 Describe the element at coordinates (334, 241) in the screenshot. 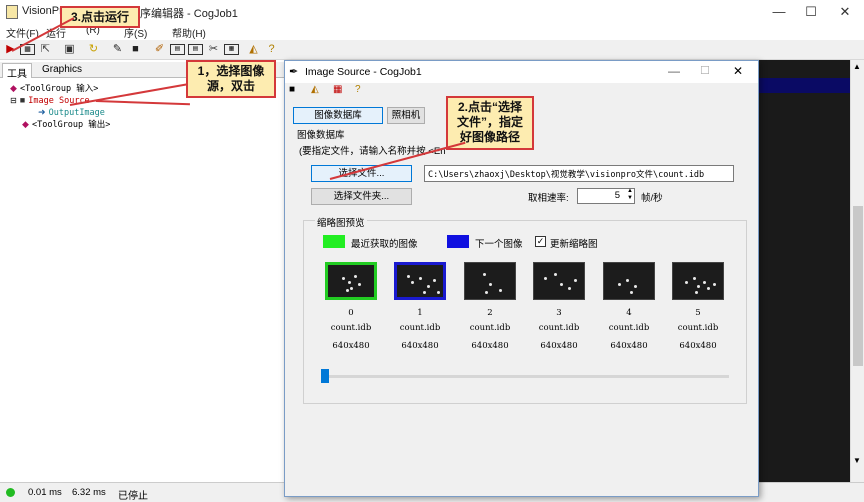

I see `legend-recent-swatch` at that location.